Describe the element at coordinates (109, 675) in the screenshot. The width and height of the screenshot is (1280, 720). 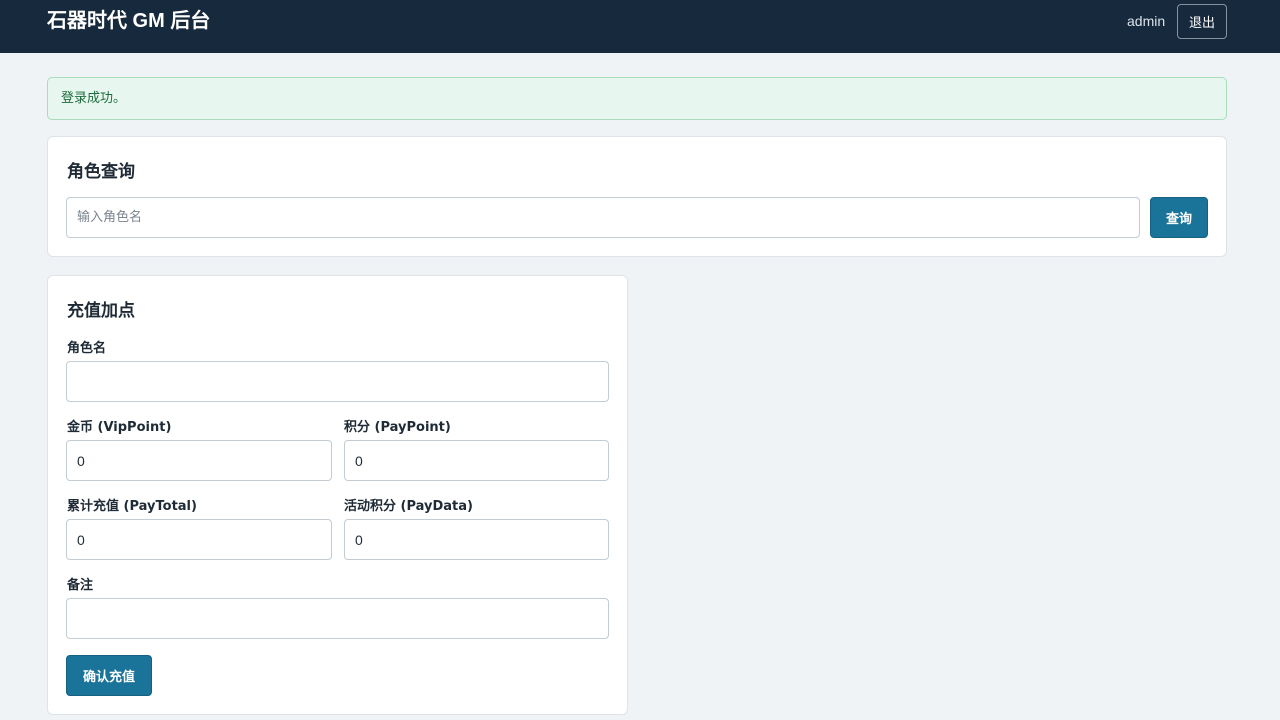
I see `confirm-recharge-button: 确认充值` at that location.